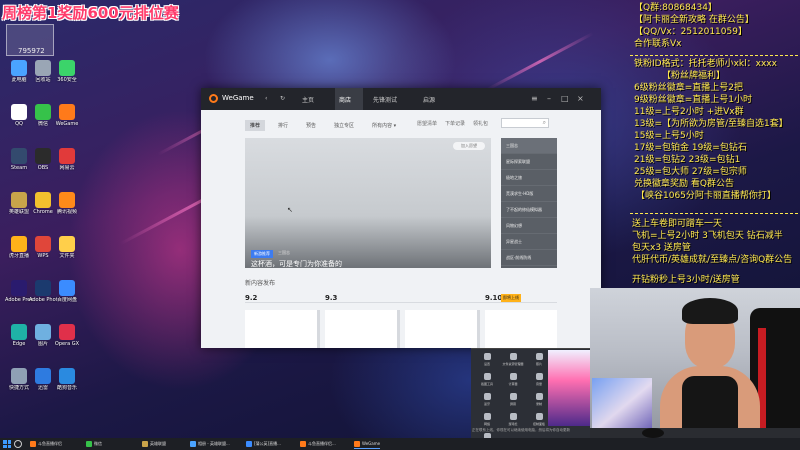  I want to click on nav-pioneer-test: 先锋测试, so click(385, 99).